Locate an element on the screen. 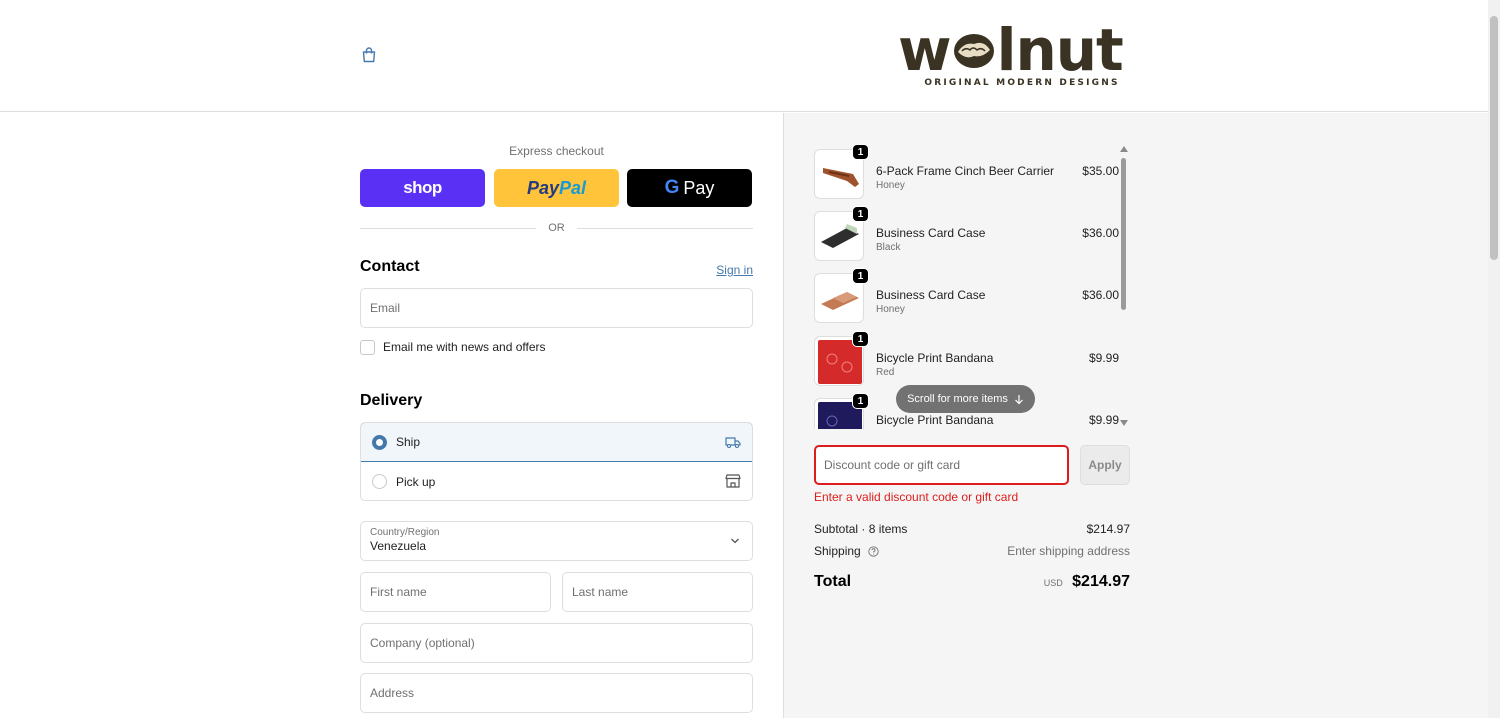  delivery-option-ship: Ship is located at coordinates (556, 442).